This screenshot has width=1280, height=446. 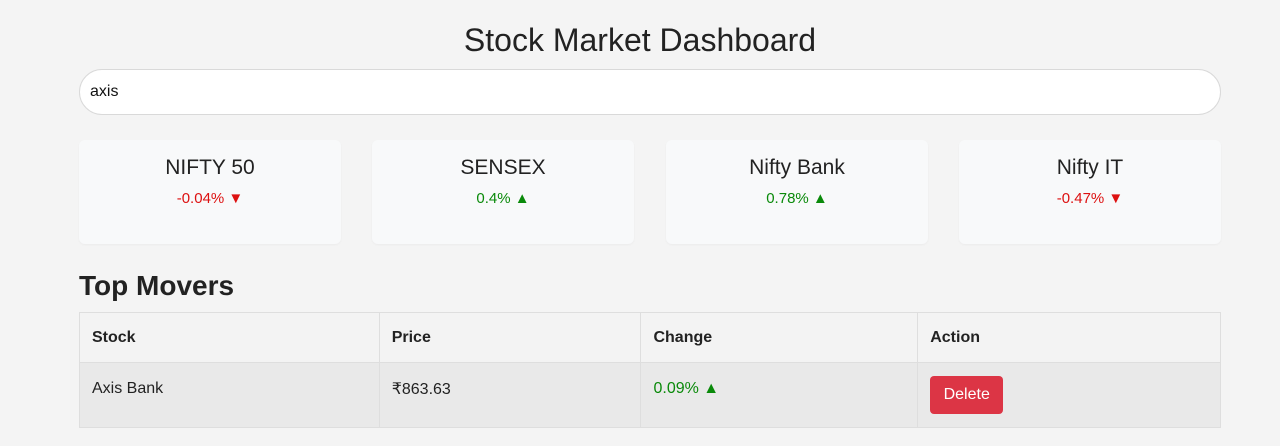 I want to click on price-cell: ₹863.63, so click(x=510, y=395).